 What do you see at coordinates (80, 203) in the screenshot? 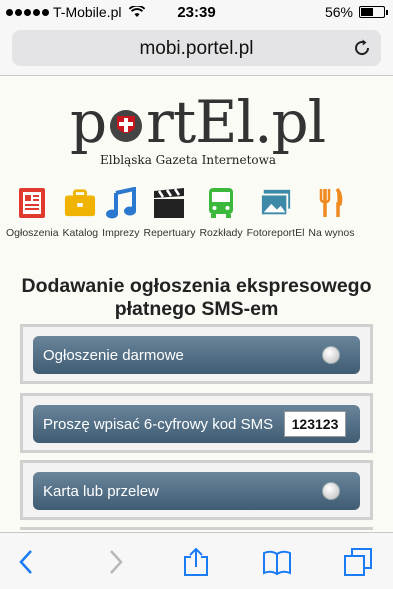
I see `briefcase-icon` at bounding box center [80, 203].